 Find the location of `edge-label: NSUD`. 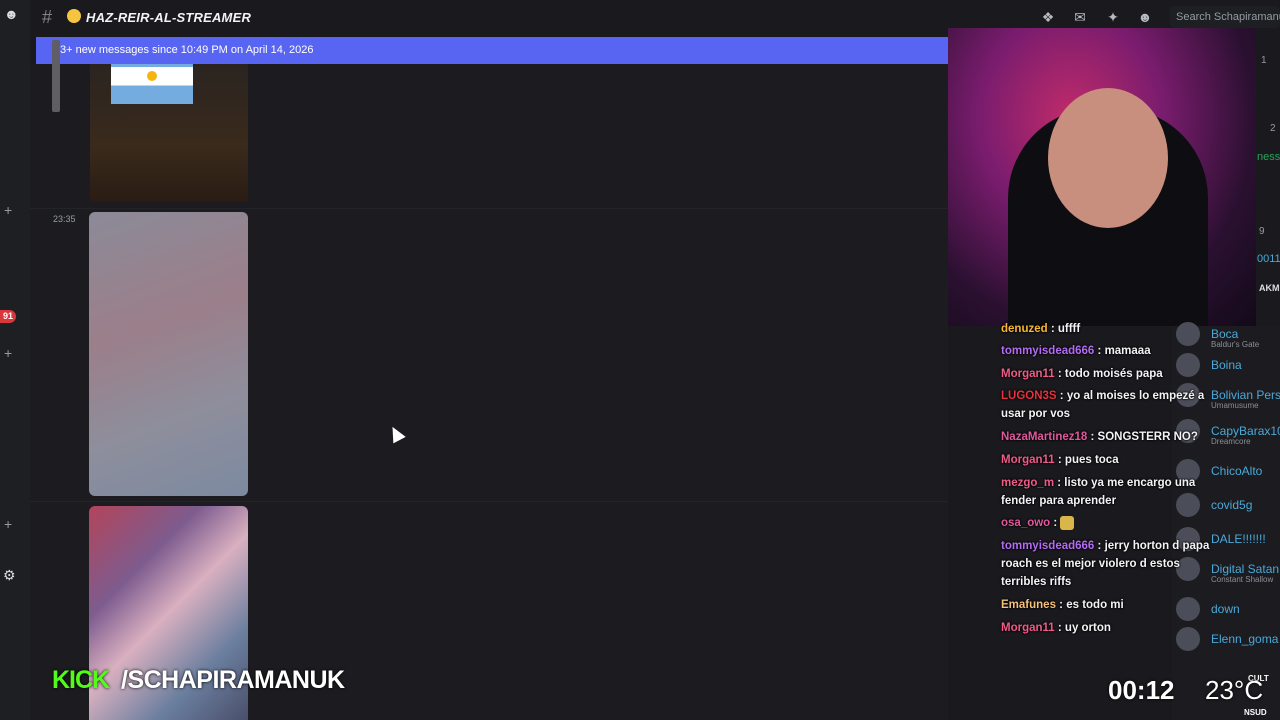

edge-label: NSUD is located at coordinates (1255, 712).